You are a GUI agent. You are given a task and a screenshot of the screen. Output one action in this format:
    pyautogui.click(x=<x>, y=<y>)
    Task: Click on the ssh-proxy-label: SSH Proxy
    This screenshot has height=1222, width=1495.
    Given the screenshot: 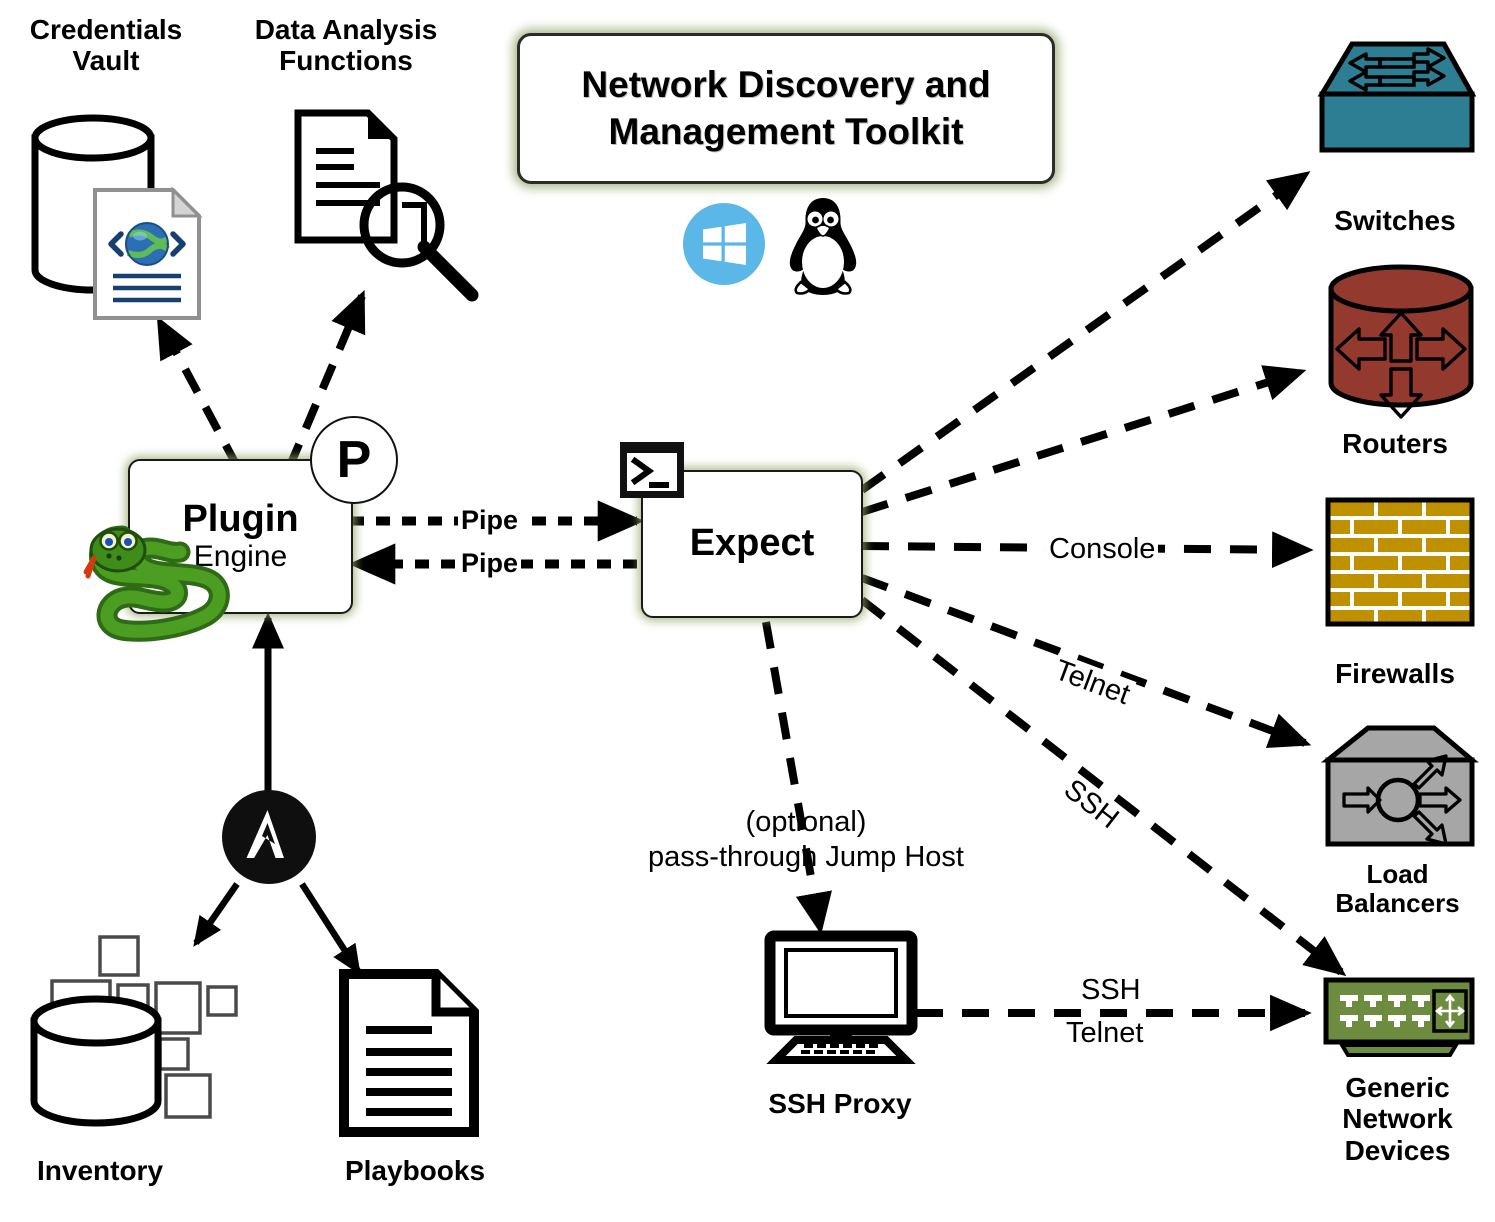 What is the action you would take?
    pyautogui.click(x=840, y=1103)
    